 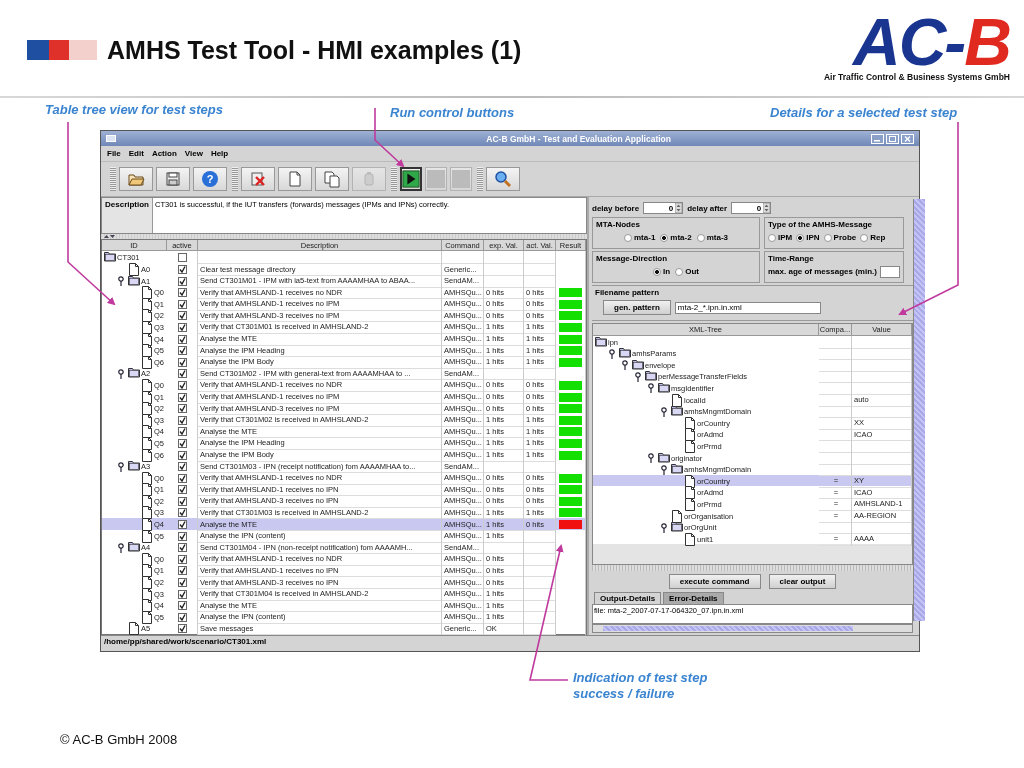 What do you see at coordinates (808, 237) in the screenshot?
I see `radio-option: IPN` at bounding box center [808, 237].